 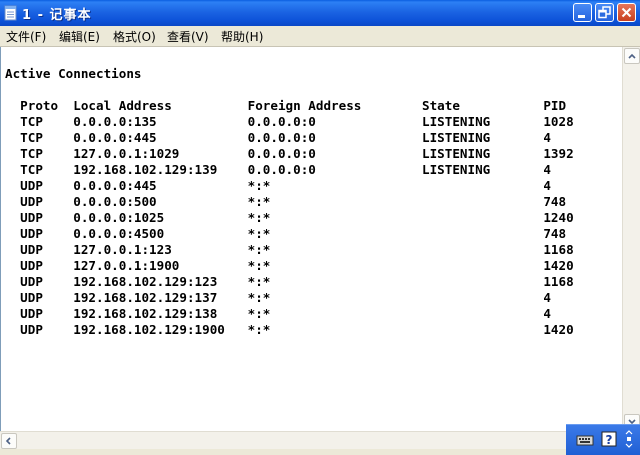 What do you see at coordinates (278, 313) in the screenshot?
I see `connection-row: UDP 192.168.102.129:138 *:* 4` at bounding box center [278, 313].